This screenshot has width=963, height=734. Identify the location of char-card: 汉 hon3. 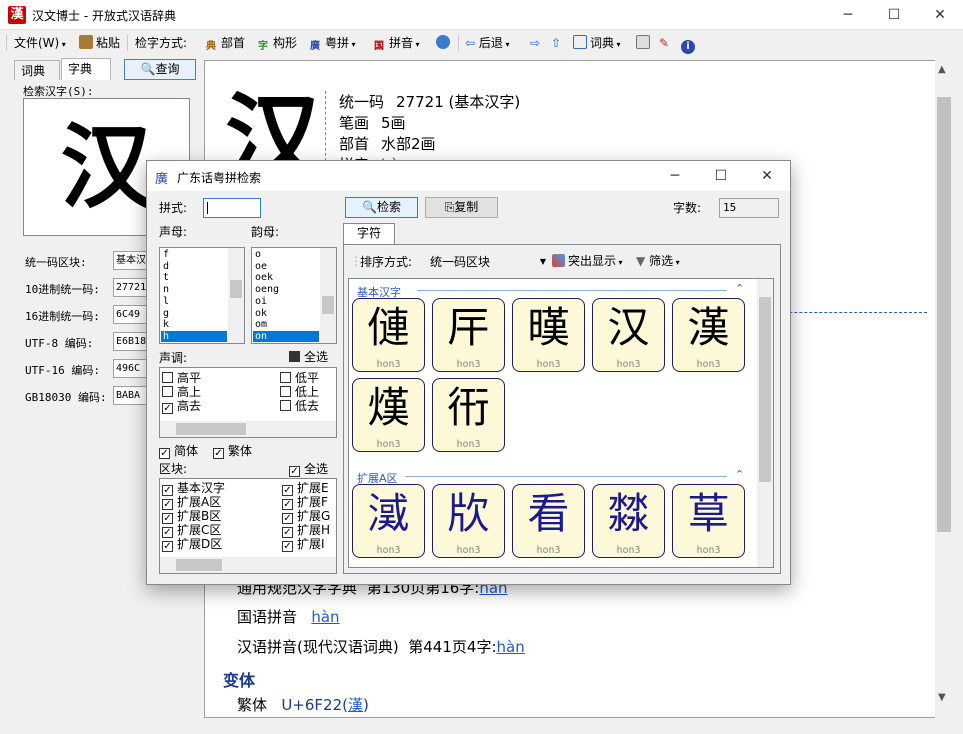
(628, 335).